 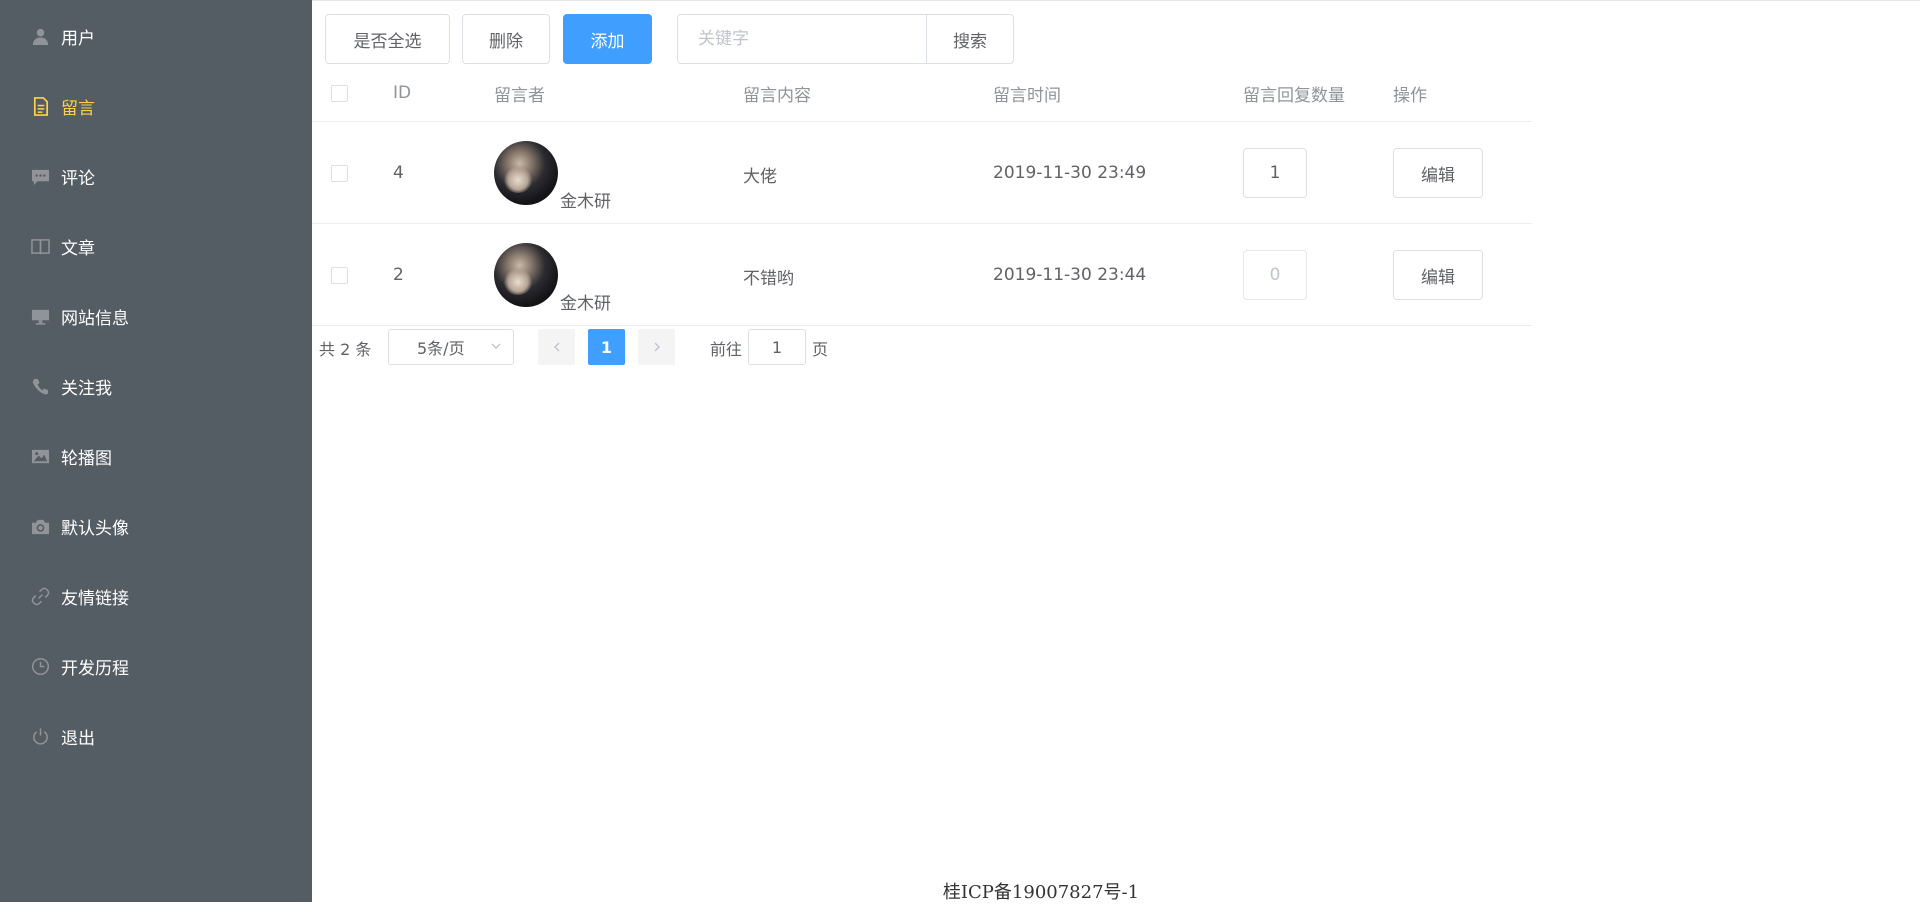 What do you see at coordinates (78, 248) in the screenshot?
I see `sidebar-item-label: 文章` at bounding box center [78, 248].